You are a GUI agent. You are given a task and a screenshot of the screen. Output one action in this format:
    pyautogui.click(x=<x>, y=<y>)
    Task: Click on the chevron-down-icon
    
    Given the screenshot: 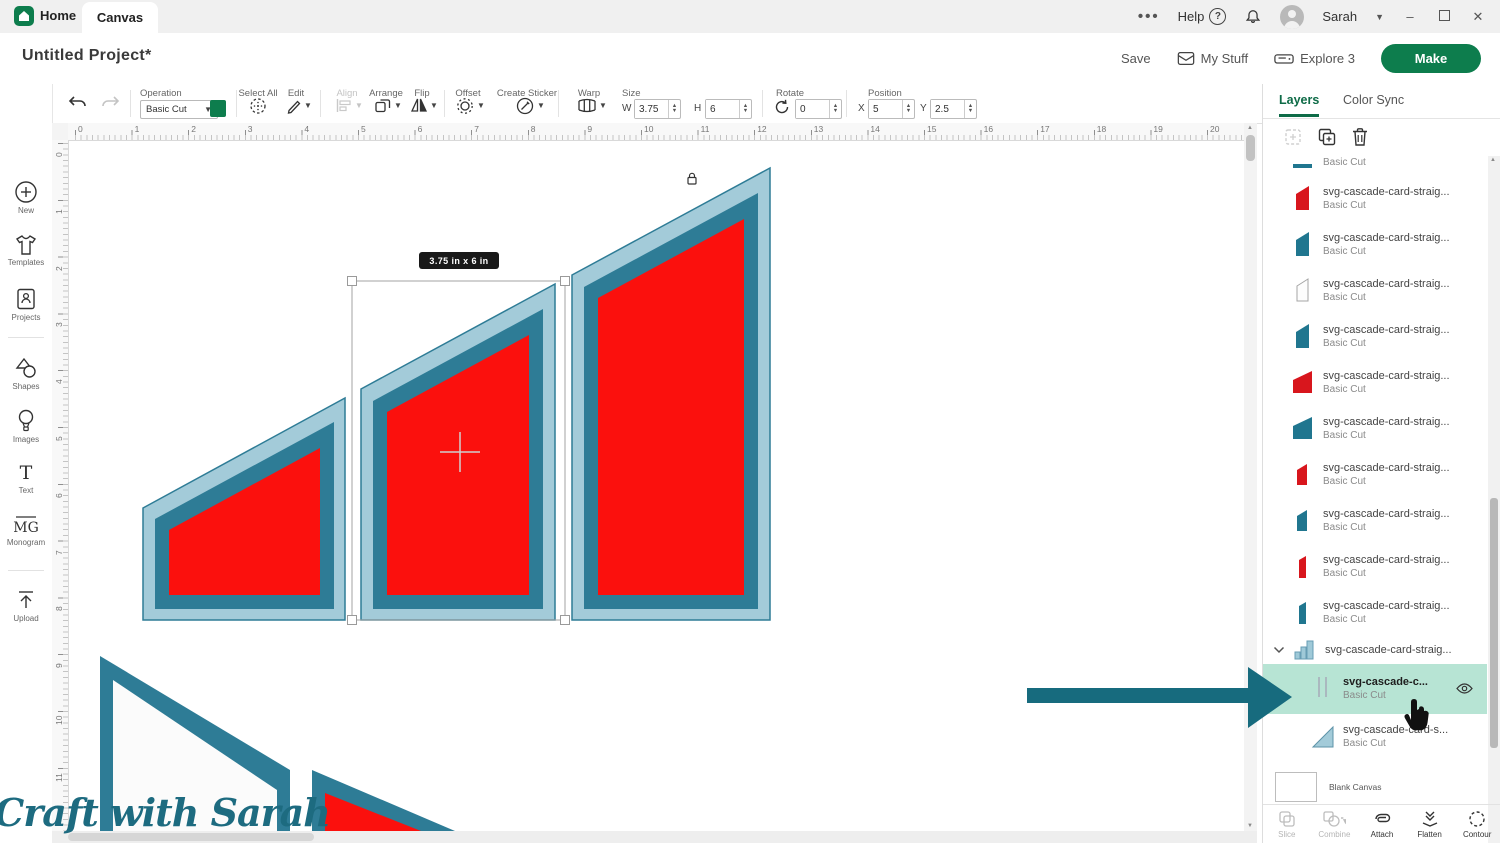 What is the action you would take?
    pyautogui.click(x=1279, y=650)
    